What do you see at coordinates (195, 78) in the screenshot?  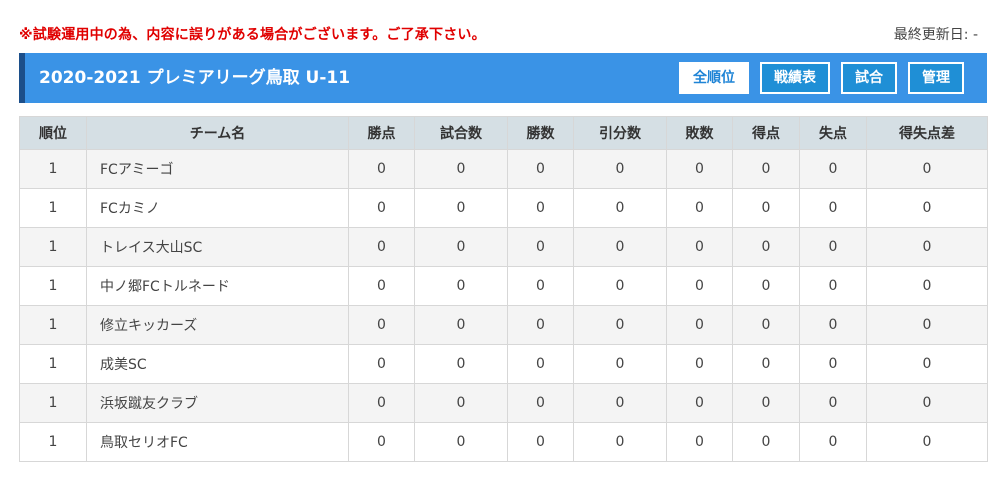 I see `page-title: 2020-2021 プレミアリーグ鳥取 U-11` at bounding box center [195, 78].